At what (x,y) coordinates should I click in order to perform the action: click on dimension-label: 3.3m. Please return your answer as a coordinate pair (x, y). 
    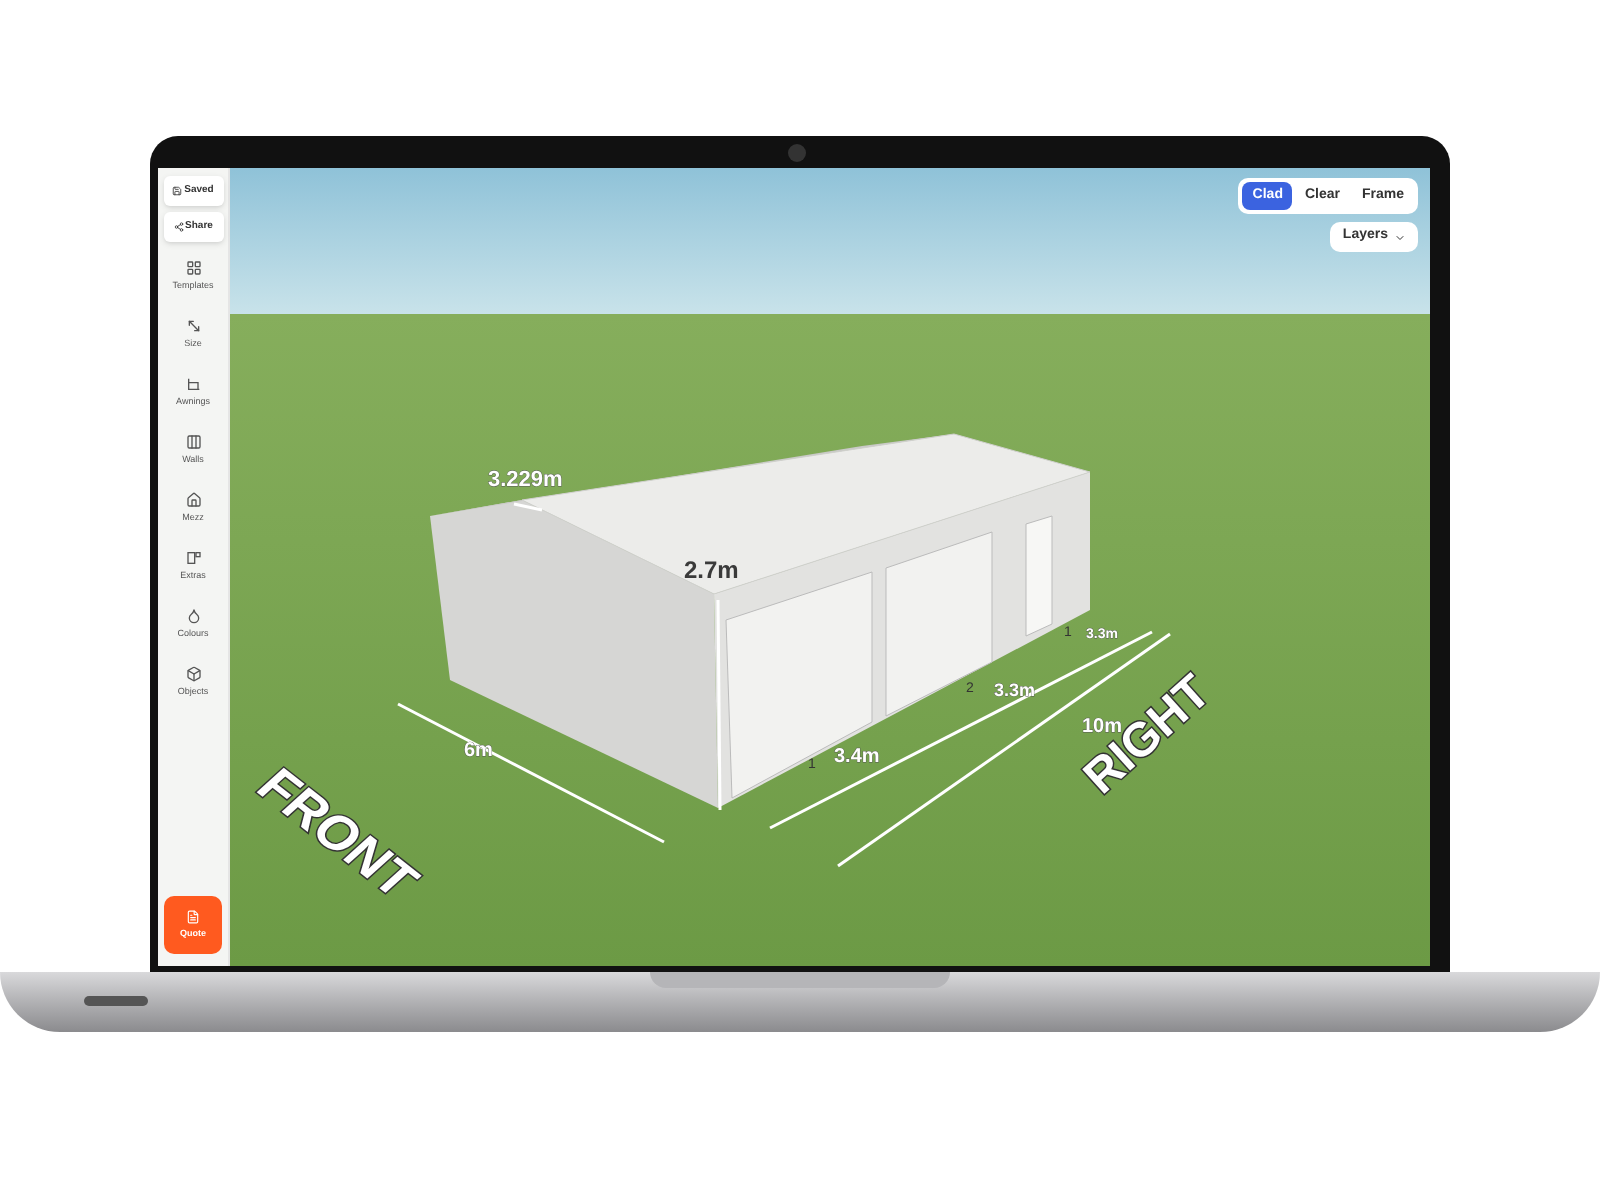
    Looking at the image, I should click on (1015, 690).